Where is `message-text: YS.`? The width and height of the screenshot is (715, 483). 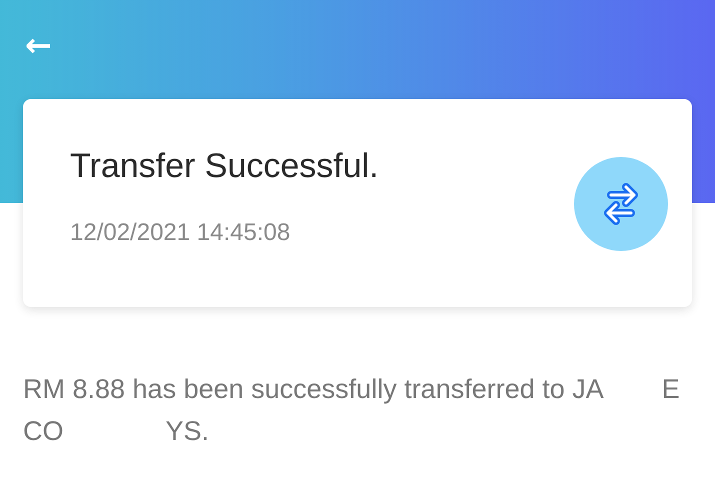 message-text: YS. is located at coordinates (188, 431).